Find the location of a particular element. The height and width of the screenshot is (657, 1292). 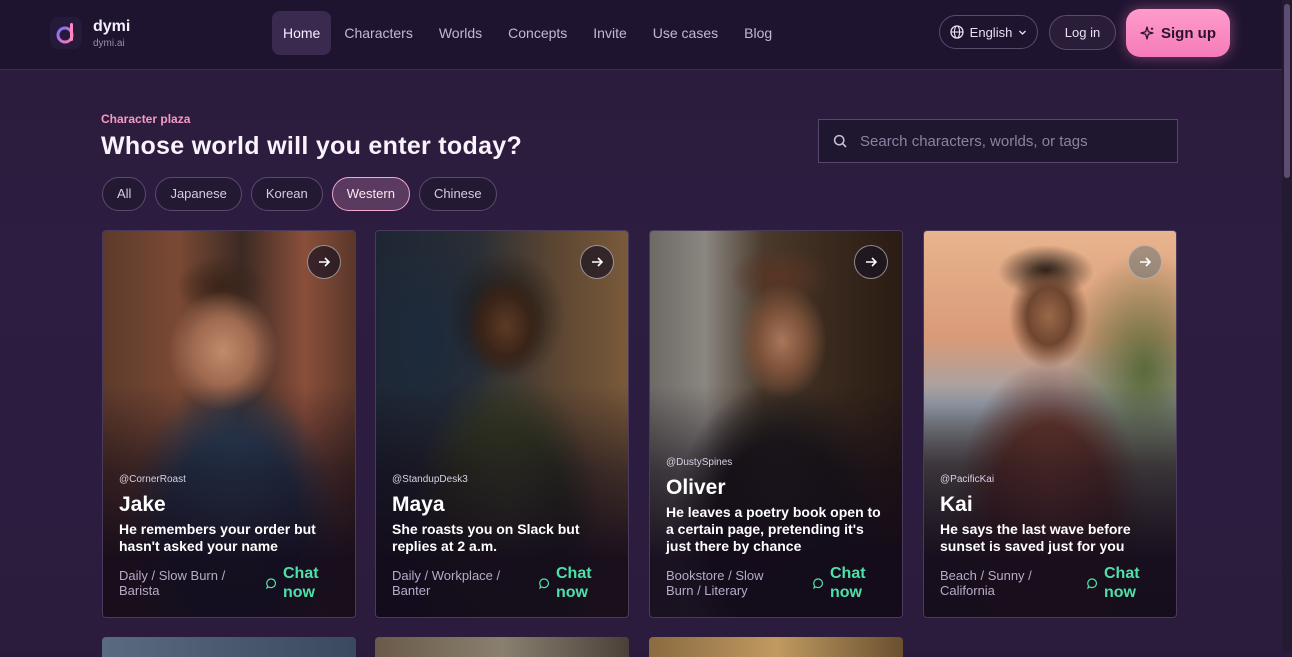

nav-invite: Invite is located at coordinates (609, 33).